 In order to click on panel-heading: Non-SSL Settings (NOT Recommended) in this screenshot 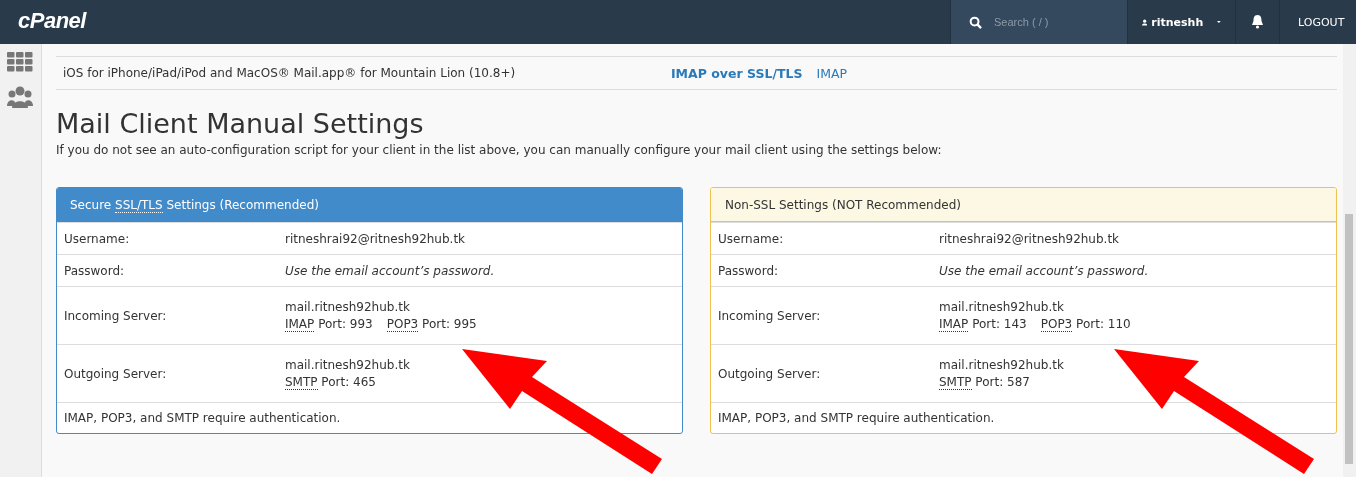, I will do `click(1023, 205)`.